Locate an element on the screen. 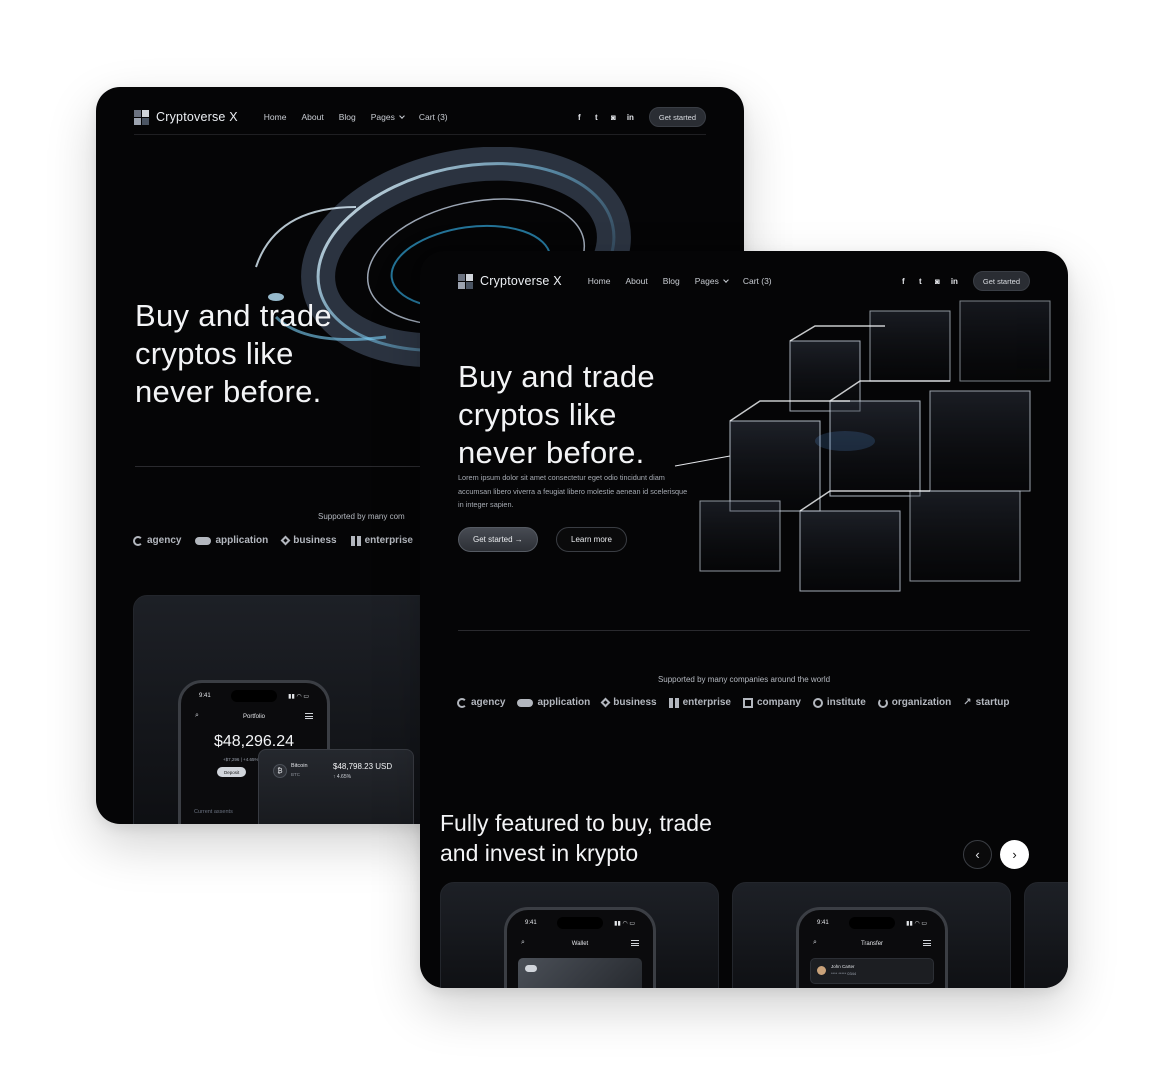 This screenshot has height=1074, width=1164. hero-title-back: Buy and trade cryptos like never before. is located at coordinates (233, 354).